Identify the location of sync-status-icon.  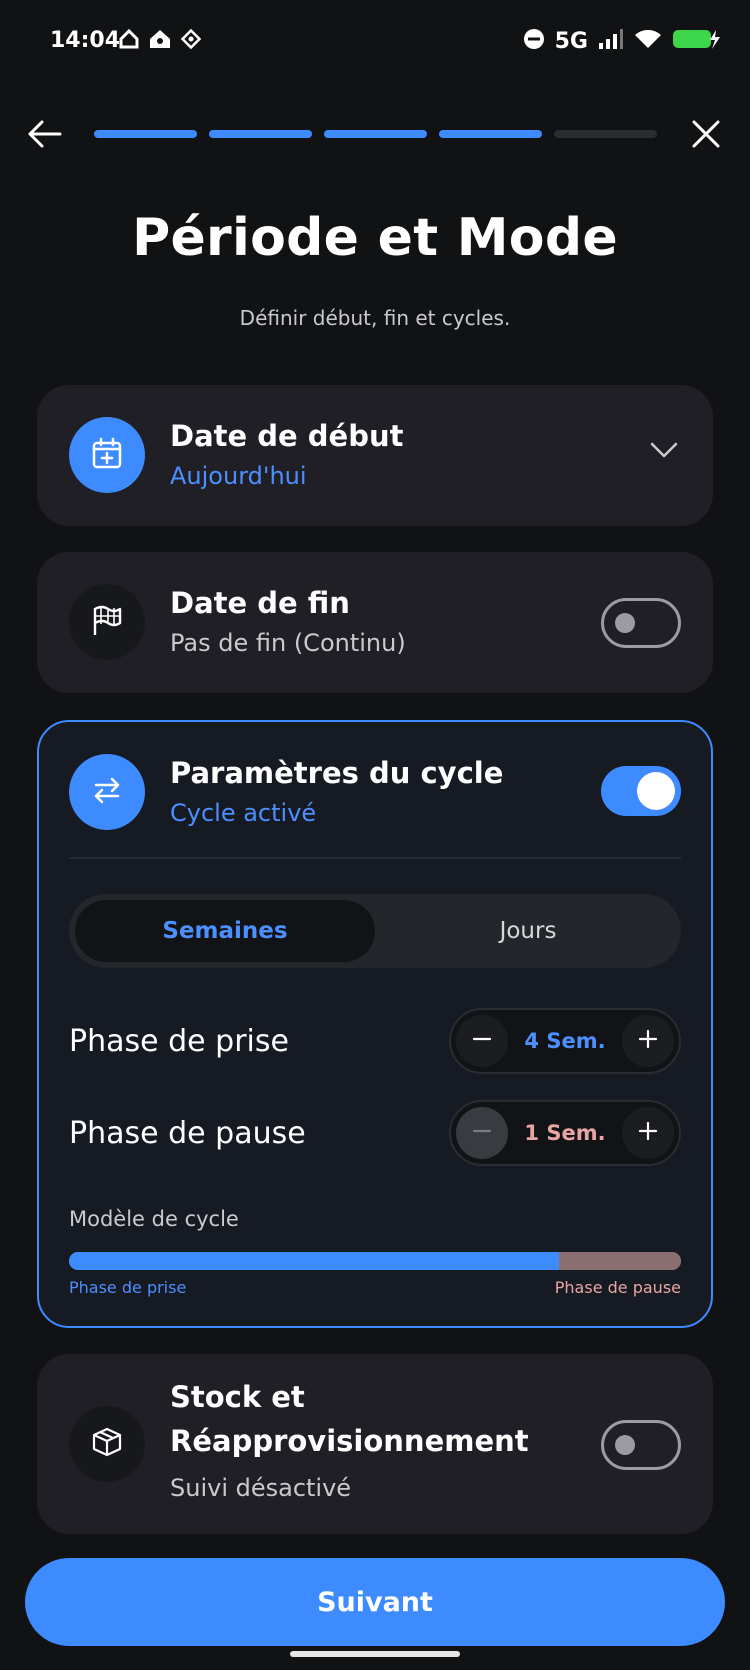
(191, 41).